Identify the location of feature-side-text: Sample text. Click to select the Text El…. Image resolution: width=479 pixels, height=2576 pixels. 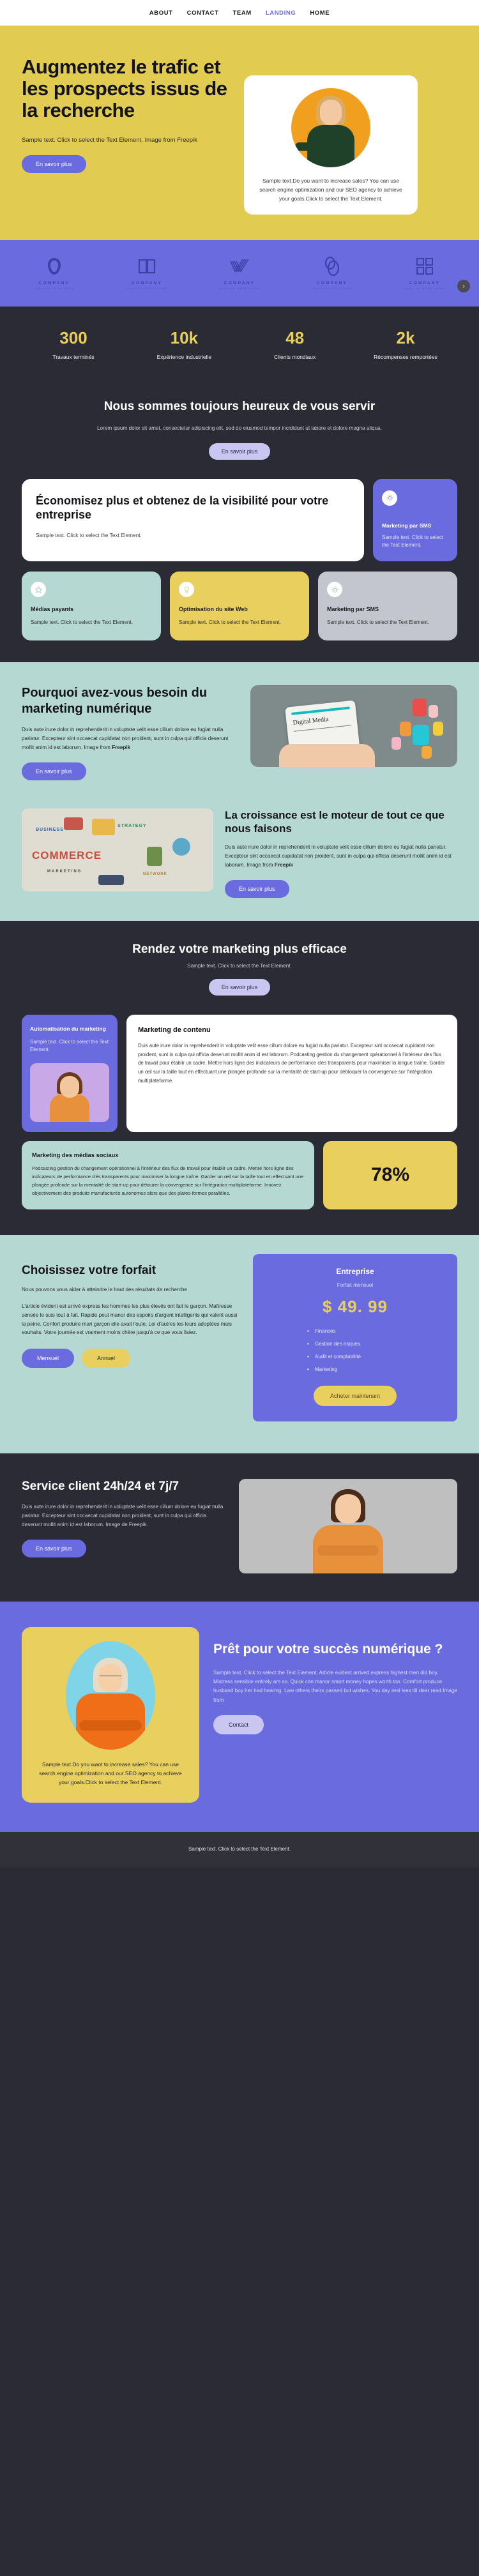
(413, 542).